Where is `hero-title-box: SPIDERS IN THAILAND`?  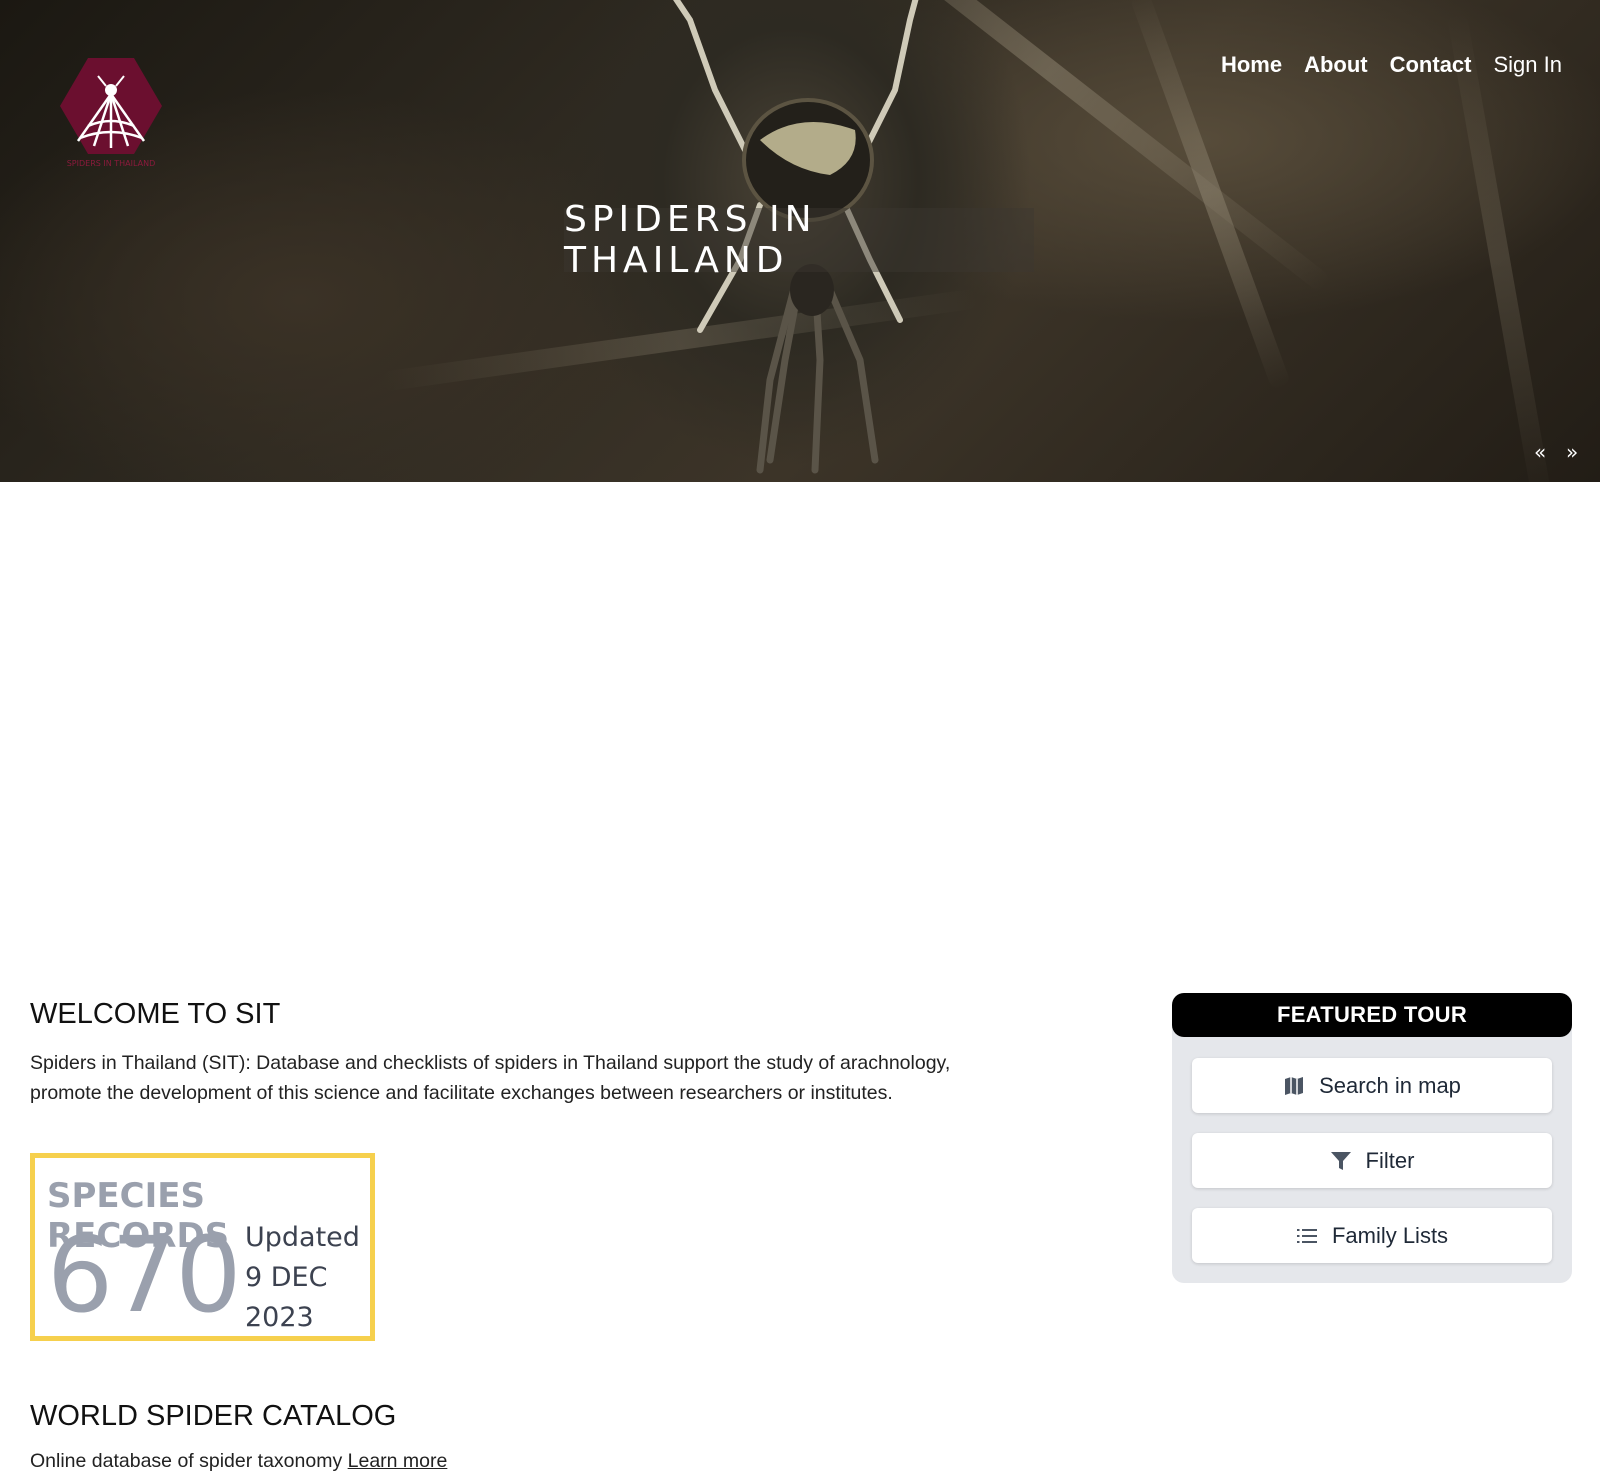
hero-title-box: SPIDERS IN THAILAND is located at coordinates (799, 240).